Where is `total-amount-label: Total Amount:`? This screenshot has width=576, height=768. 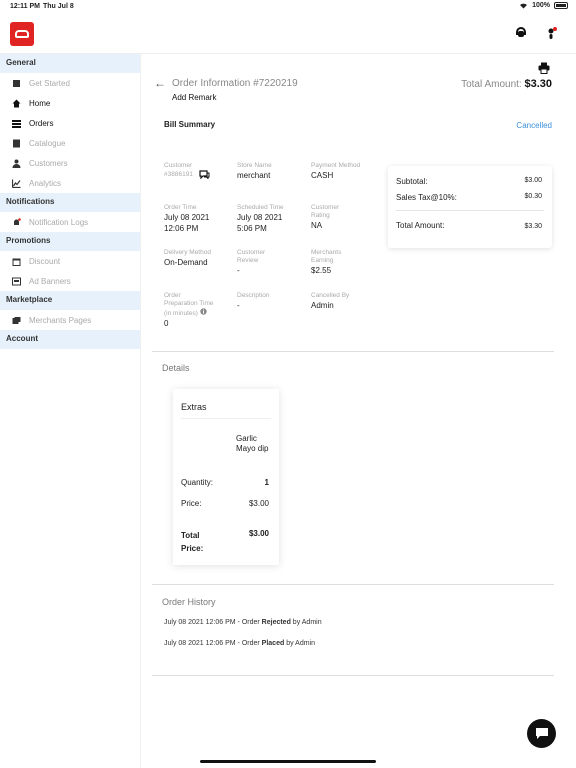
total-amount-label: Total Amount: is located at coordinates (491, 84).